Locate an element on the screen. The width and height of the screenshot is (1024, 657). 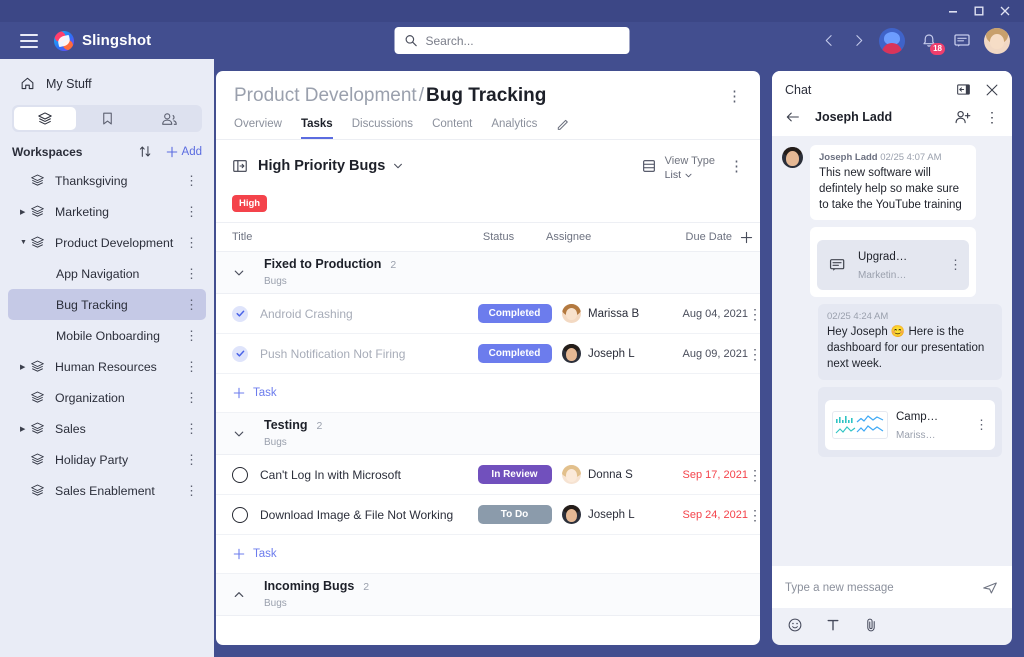
tab-overview: Overview is located at coordinates (258, 128).